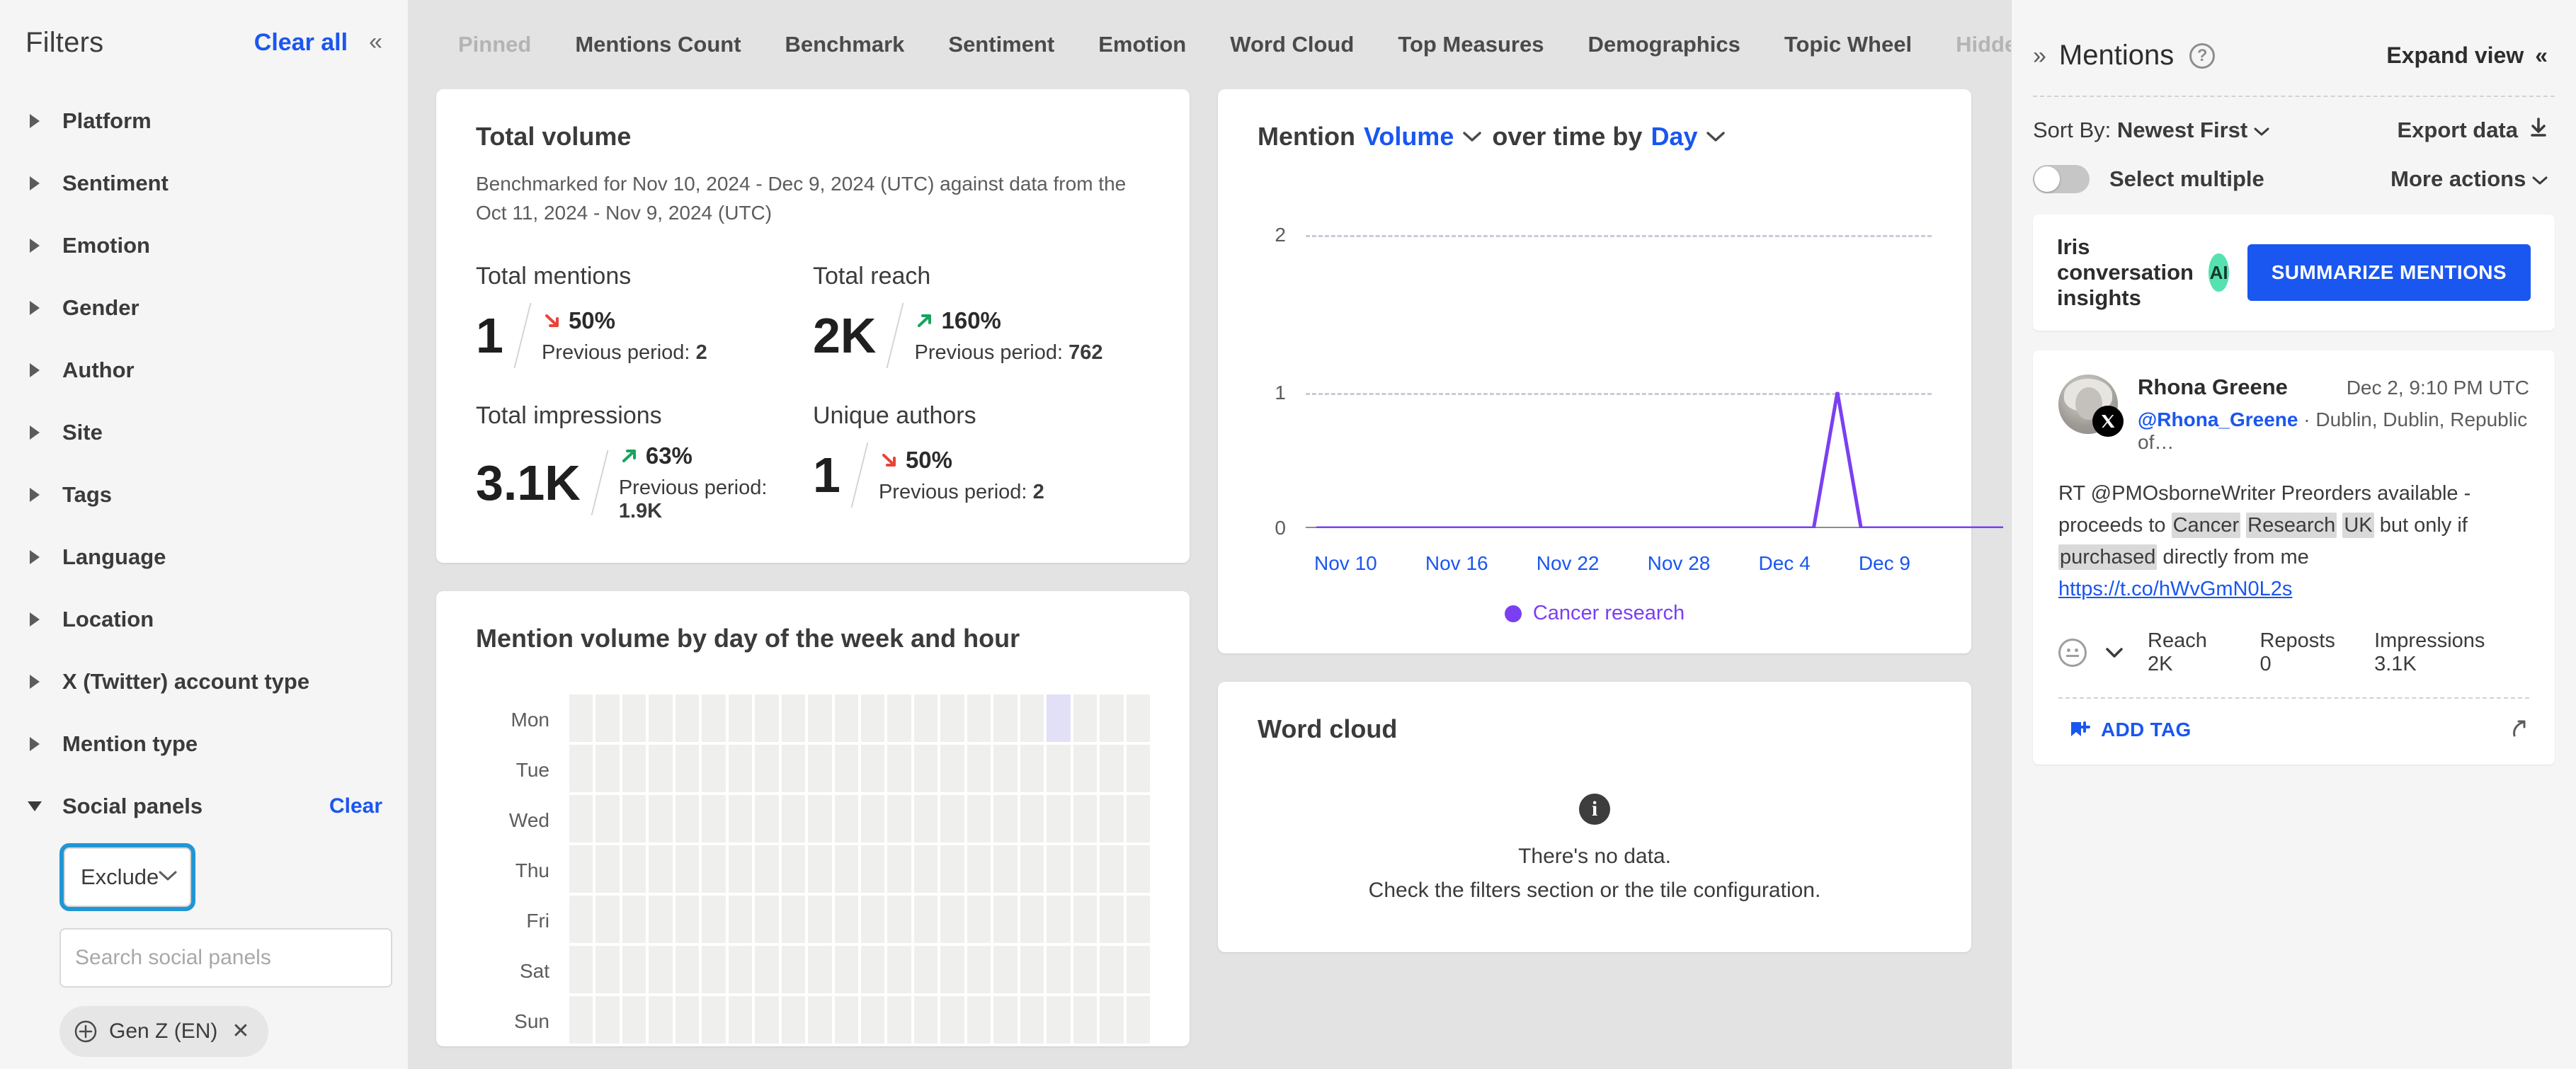 This screenshot has height=1069, width=2576. Describe the element at coordinates (204, 370) in the screenshot. I see `filter-section-author: Author` at that location.